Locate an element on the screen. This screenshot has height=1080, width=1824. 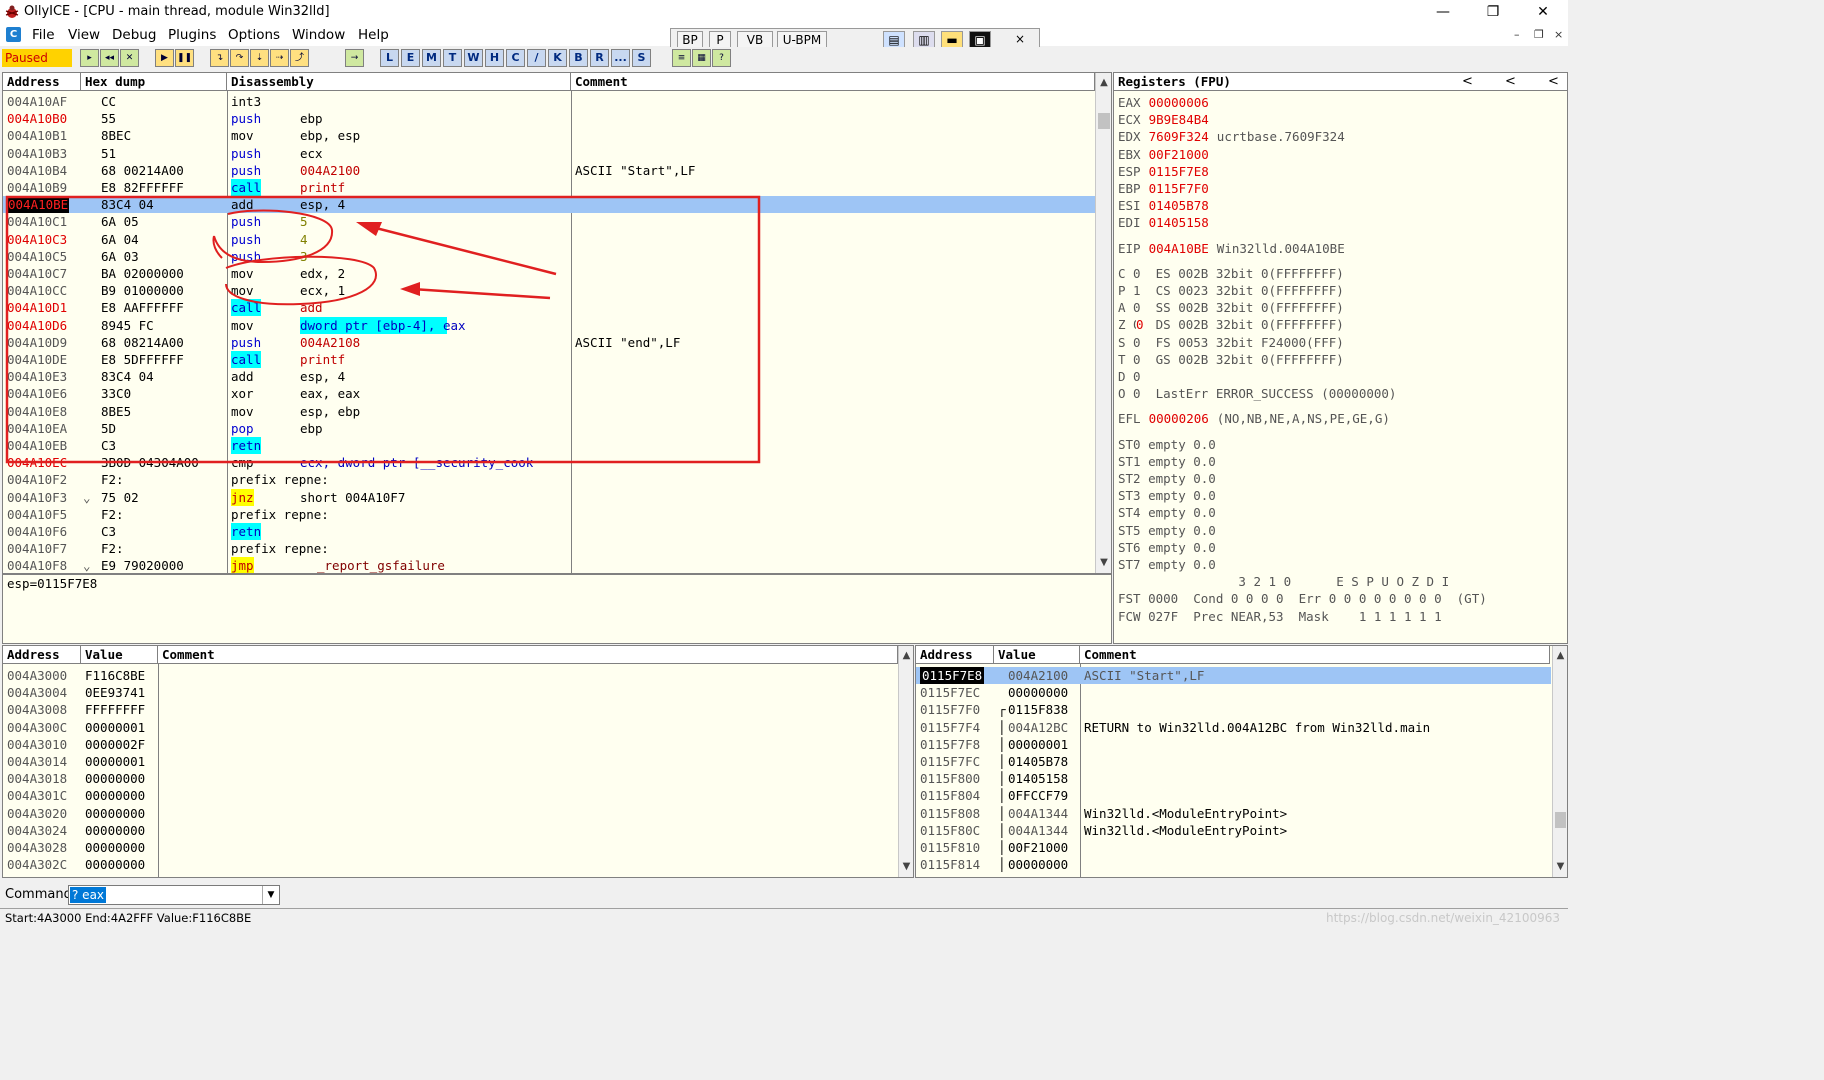
disasm-row: 004A10E8 8BE5 mov esp, ebp is located at coordinates (549, 411).